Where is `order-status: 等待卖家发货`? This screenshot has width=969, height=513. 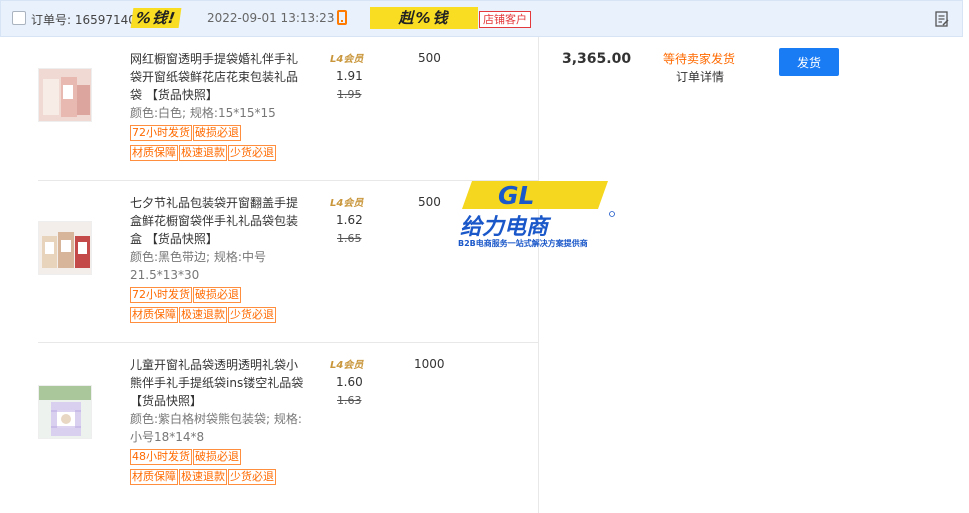
order-status: 等待卖家发货 is located at coordinates (699, 59).